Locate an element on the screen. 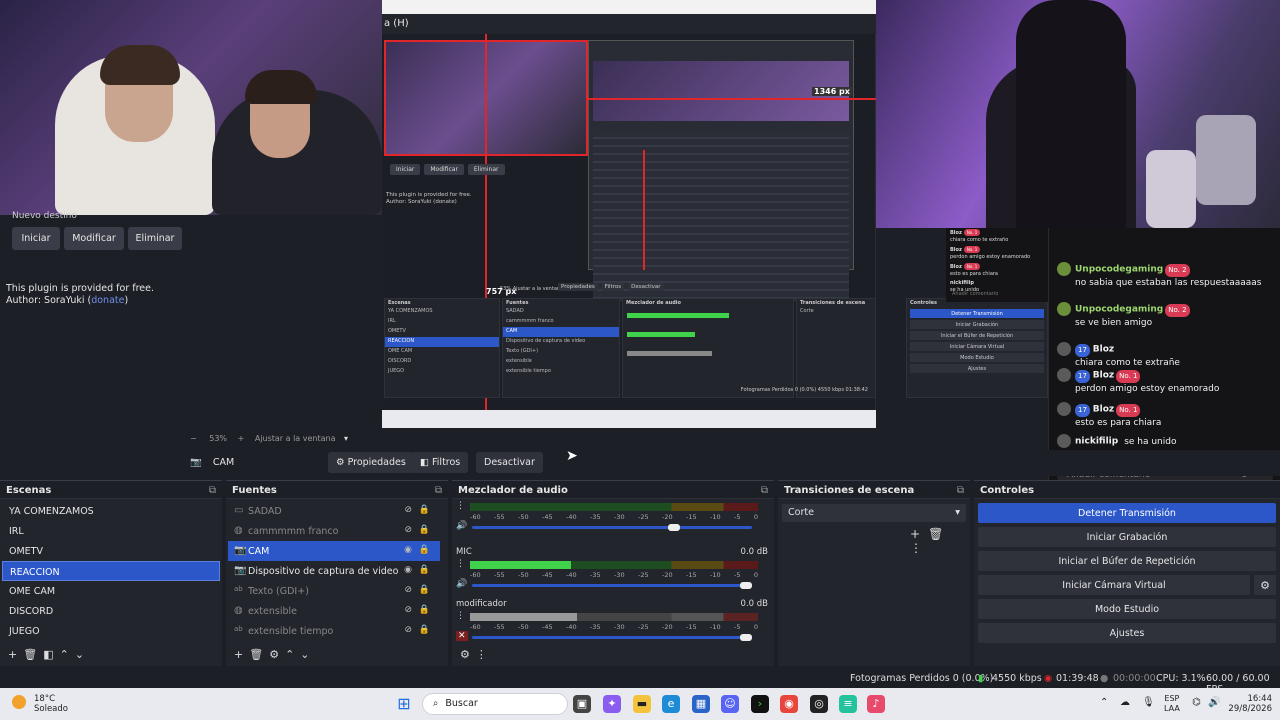 This screenshot has height=720, width=1280. scene-item: IRL is located at coordinates (111, 531).